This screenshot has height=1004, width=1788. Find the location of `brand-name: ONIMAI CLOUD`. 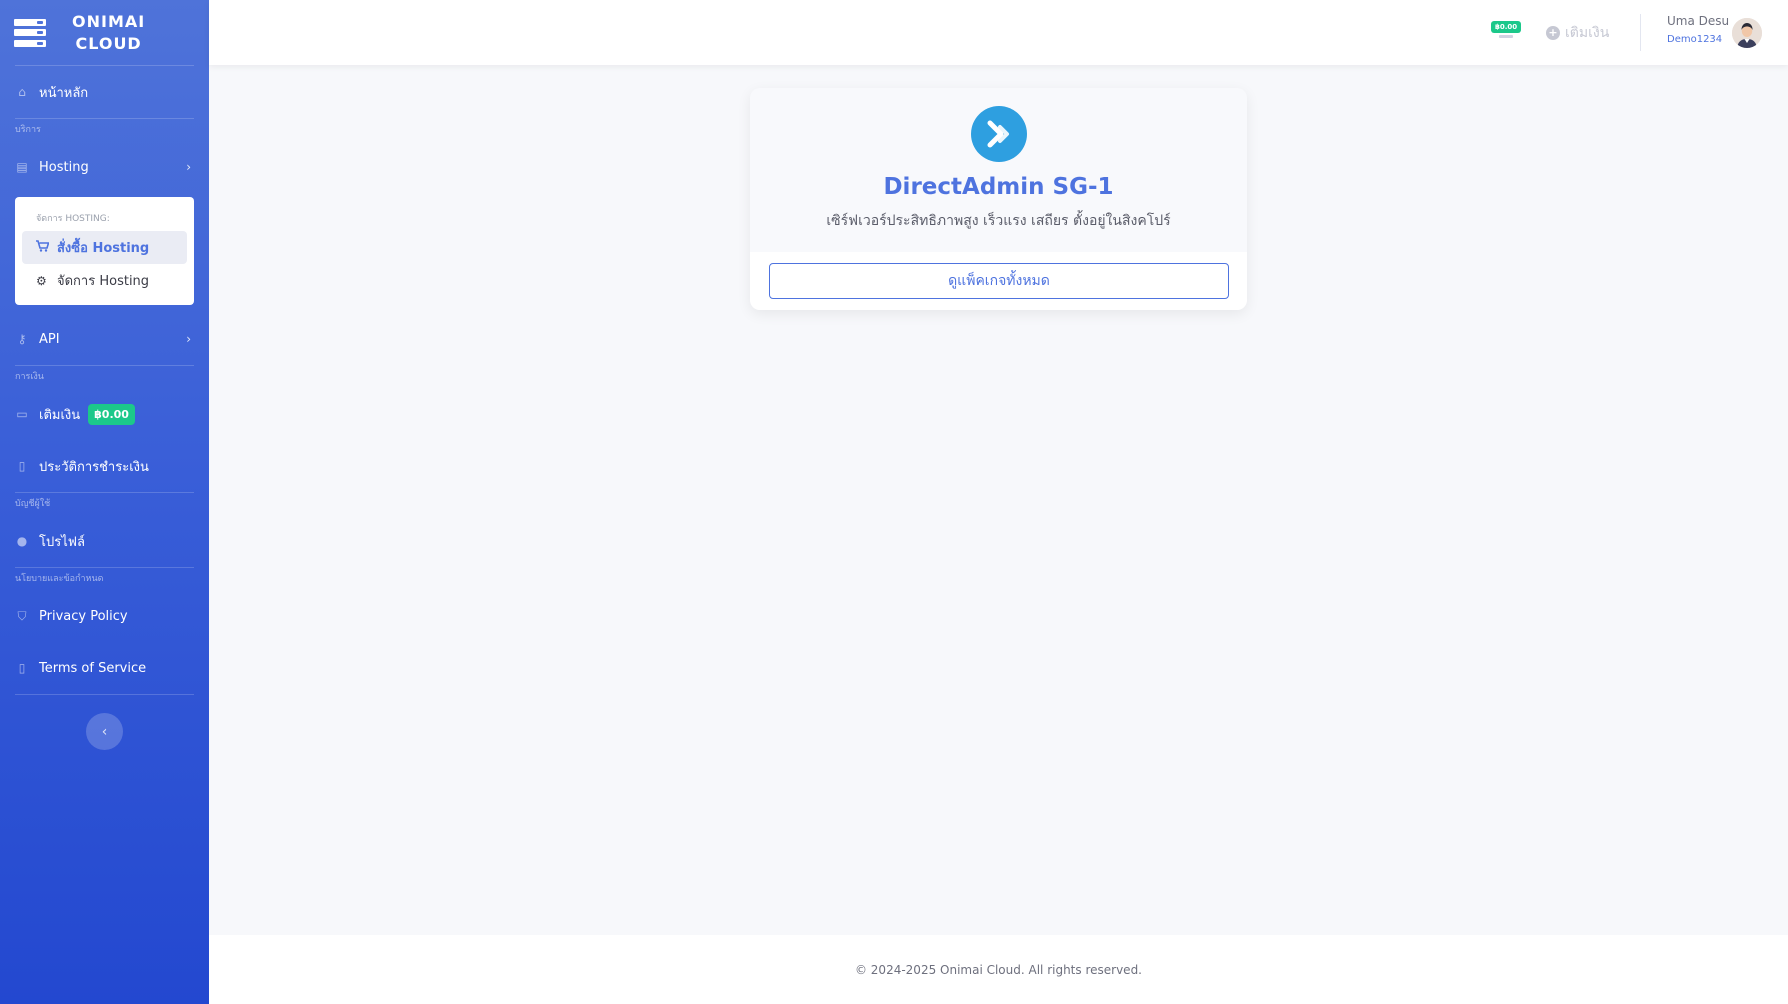

brand-name: ONIMAI CLOUD is located at coordinates (108, 33).